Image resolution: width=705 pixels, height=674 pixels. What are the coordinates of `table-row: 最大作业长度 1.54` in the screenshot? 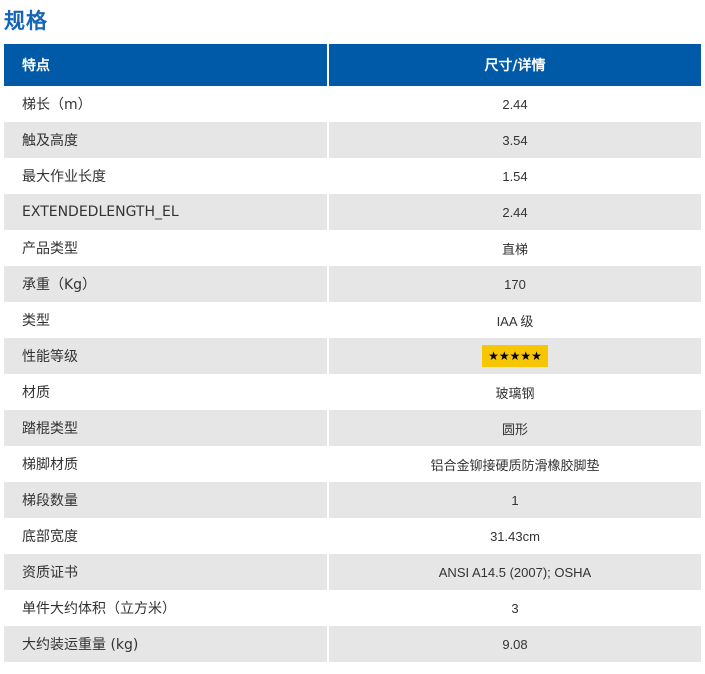 It's located at (352, 176).